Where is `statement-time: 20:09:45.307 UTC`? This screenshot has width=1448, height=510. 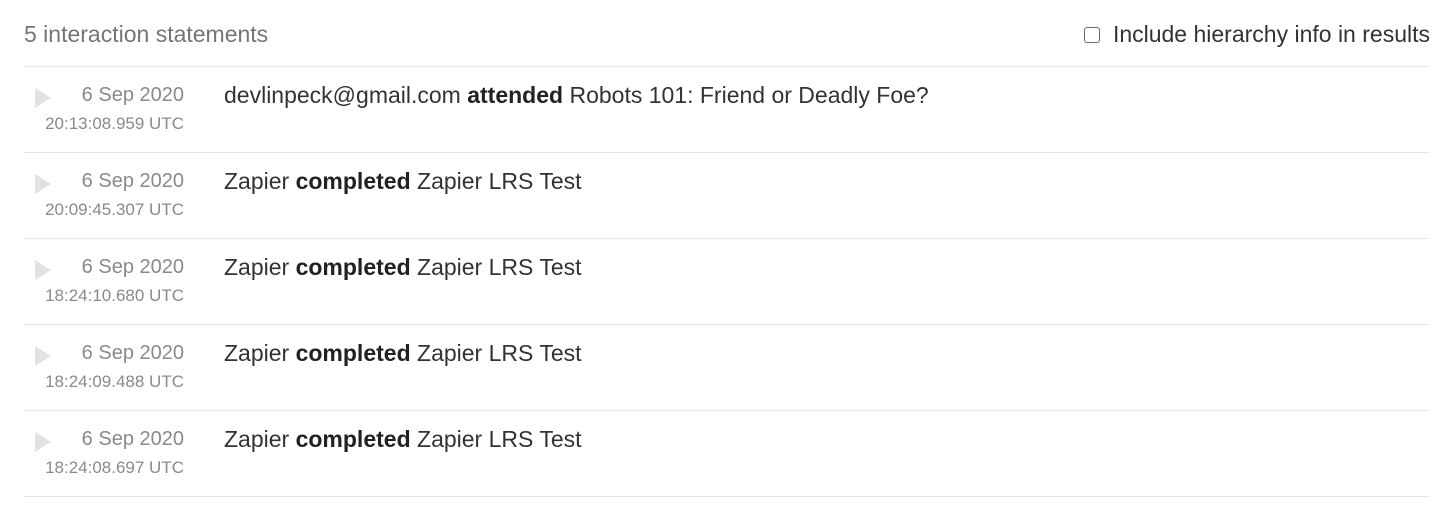 statement-time: 20:09:45.307 UTC is located at coordinates (114, 209).